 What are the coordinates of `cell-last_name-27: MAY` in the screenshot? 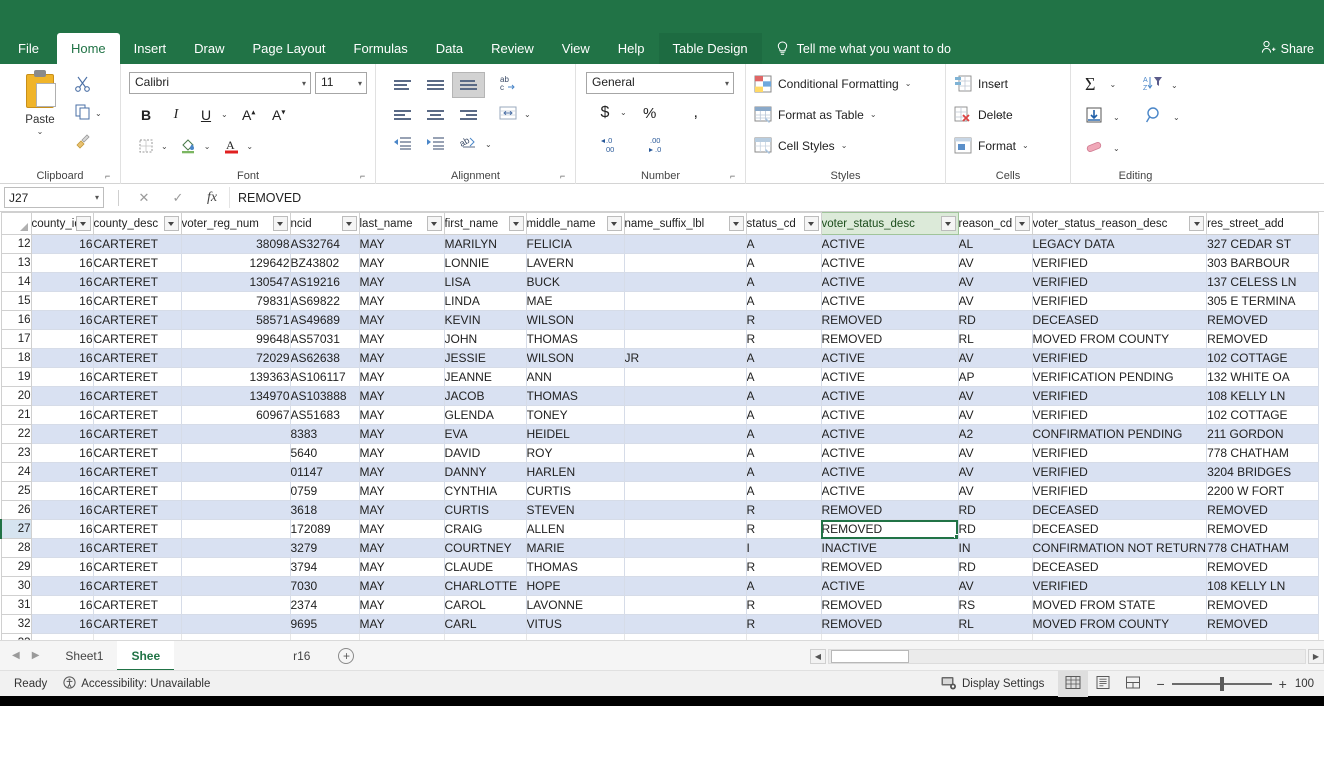 It's located at (402, 529).